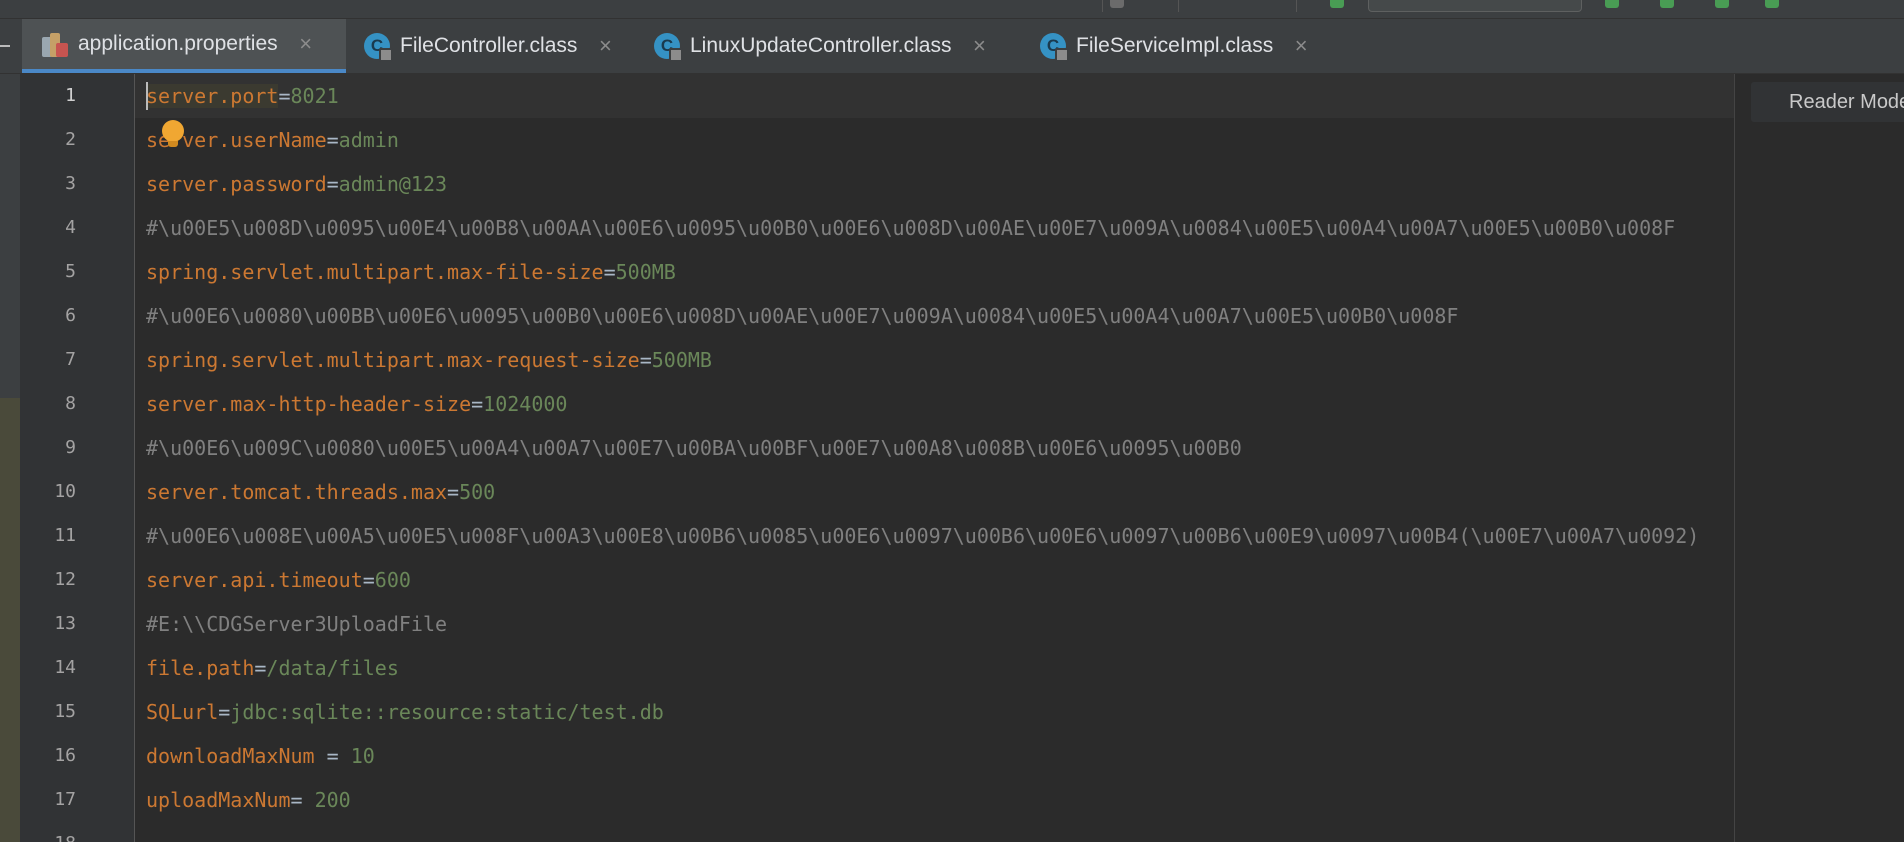 The width and height of the screenshot is (1904, 842). I want to click on tab-fileserviceimpl-class: C FileServiceImpl.class ×, so click(1181, 46).